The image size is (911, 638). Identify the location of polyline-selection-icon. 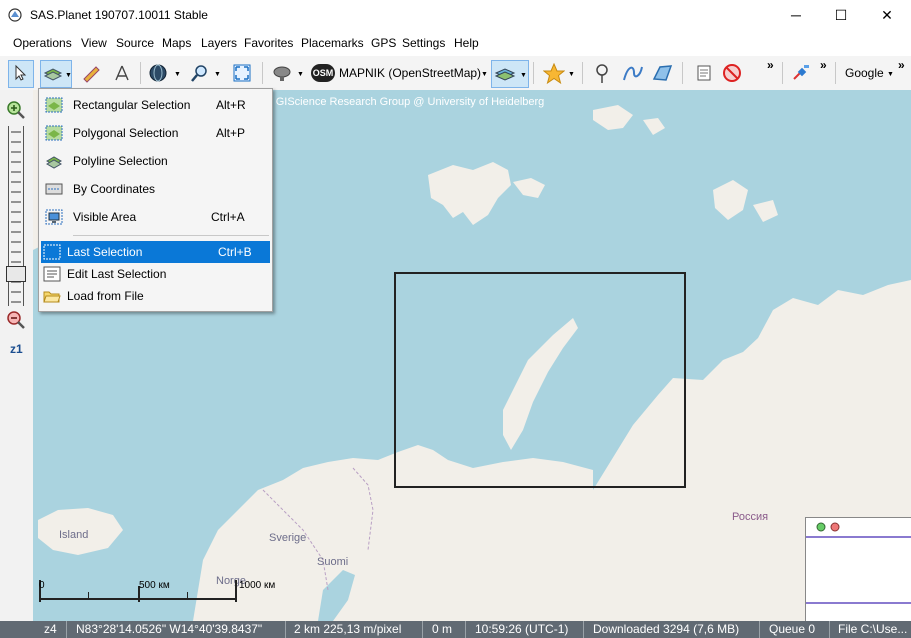
(54, 162).